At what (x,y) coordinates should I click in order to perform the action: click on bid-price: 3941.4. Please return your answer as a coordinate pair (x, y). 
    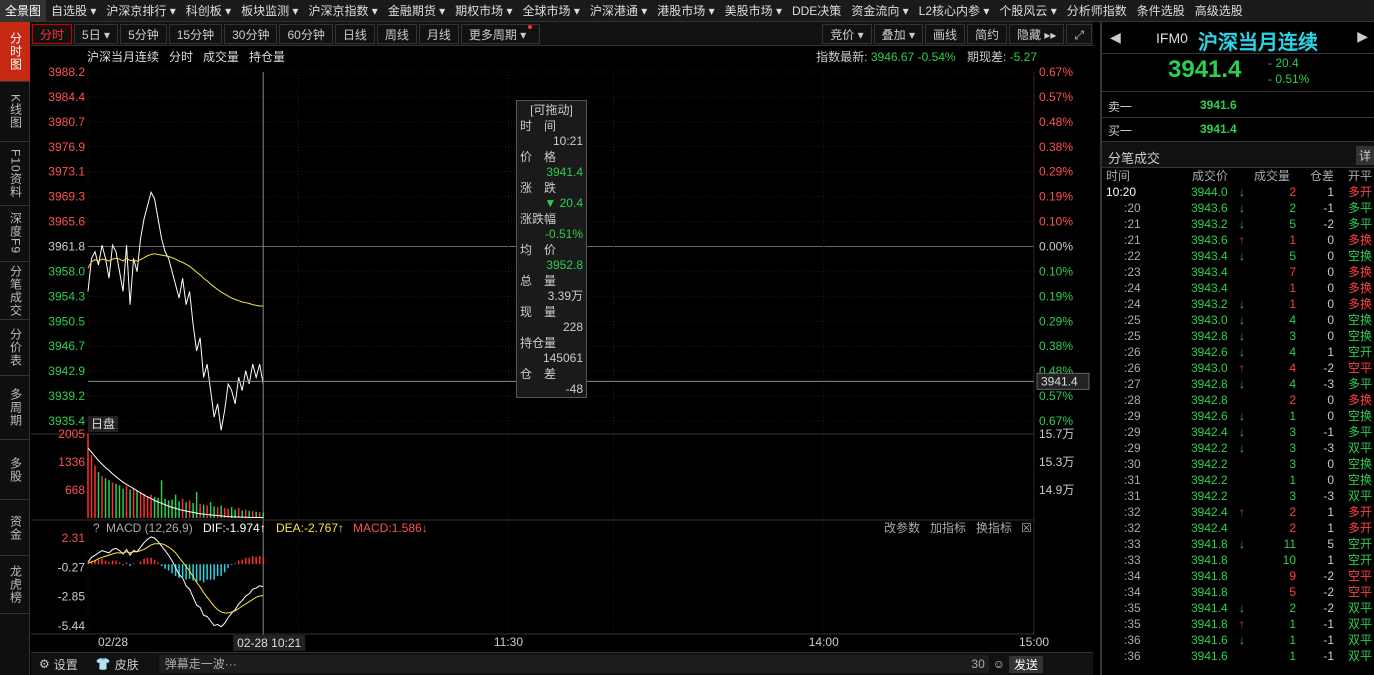
    Looking at the image, I should click on (1218, 129).